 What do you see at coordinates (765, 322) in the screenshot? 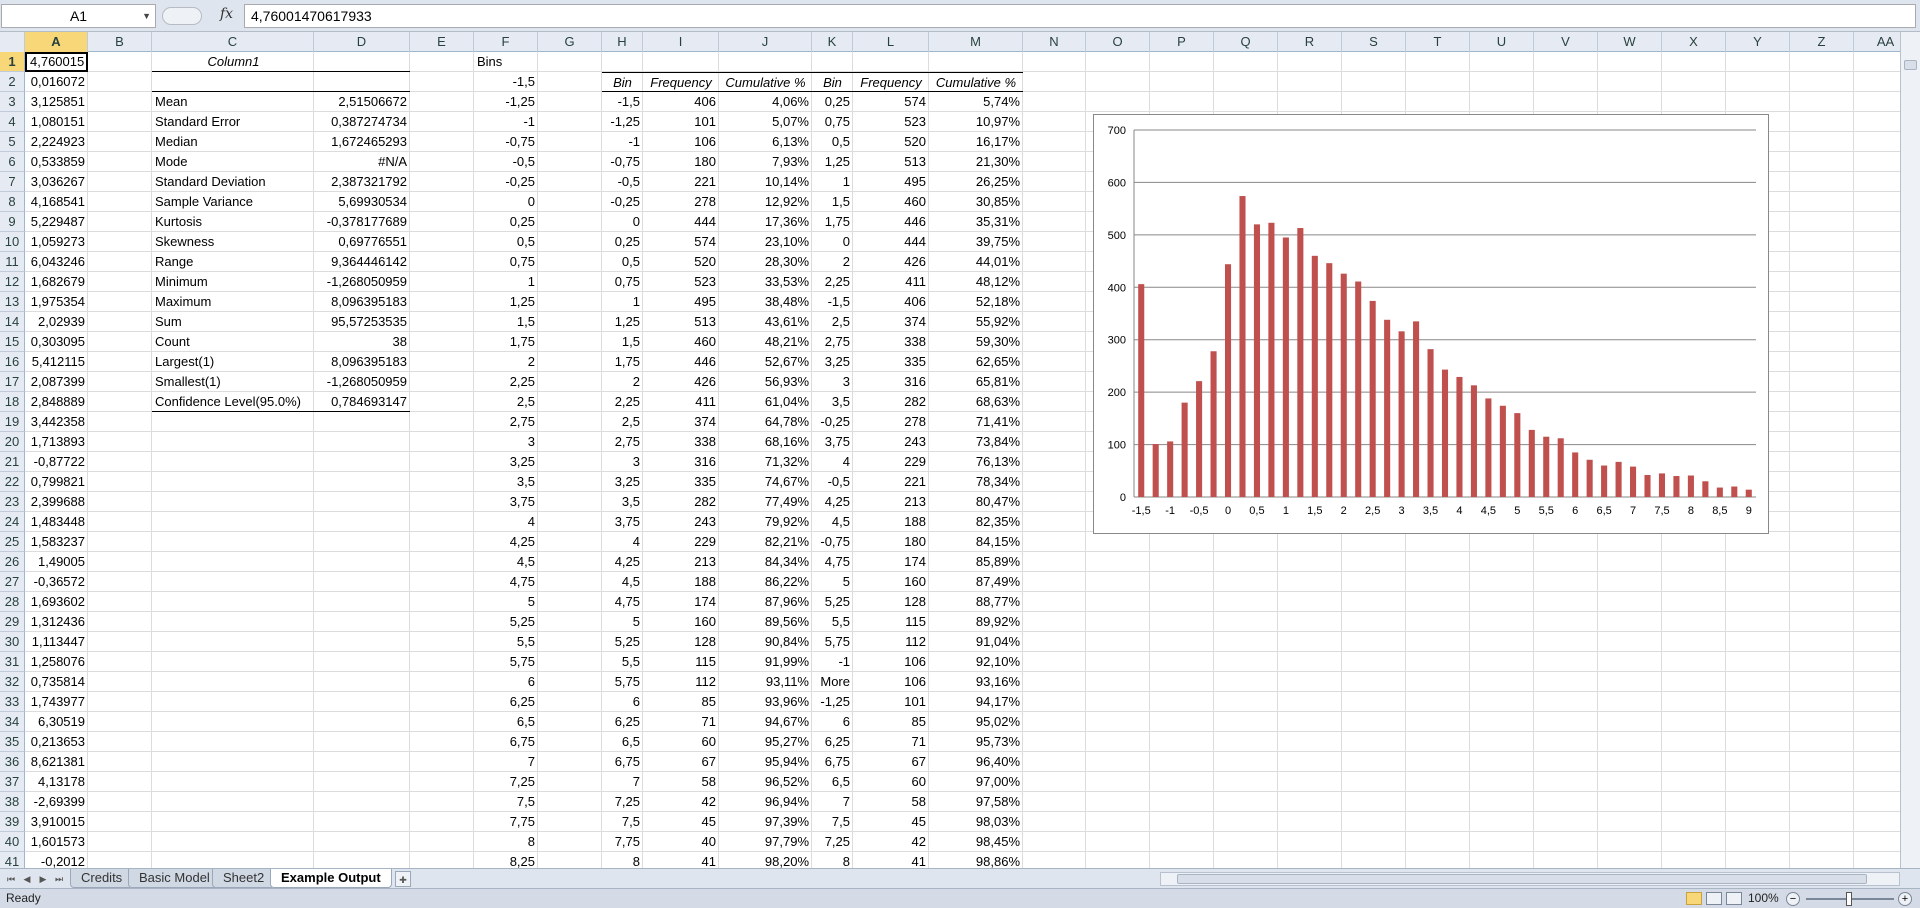
I see `hist-cumulative: 43,61%` at bounding box center [765, 322].